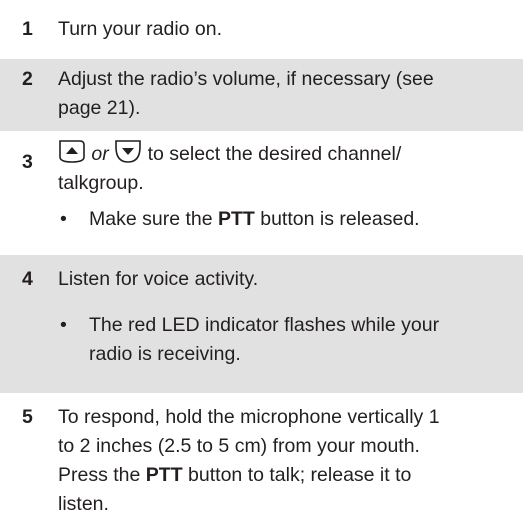  What do you see at coordinates (83, 504) in the screenshot?
I see `step-text-line: listen.` at bounding box center [83, 504].